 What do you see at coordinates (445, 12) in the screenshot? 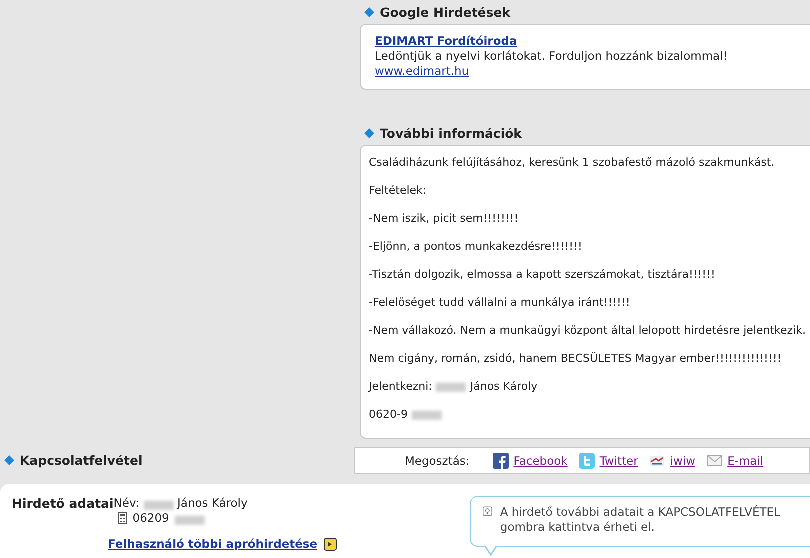
I see `section-title: Google Hirdetések` at bounding box center [445, 12].